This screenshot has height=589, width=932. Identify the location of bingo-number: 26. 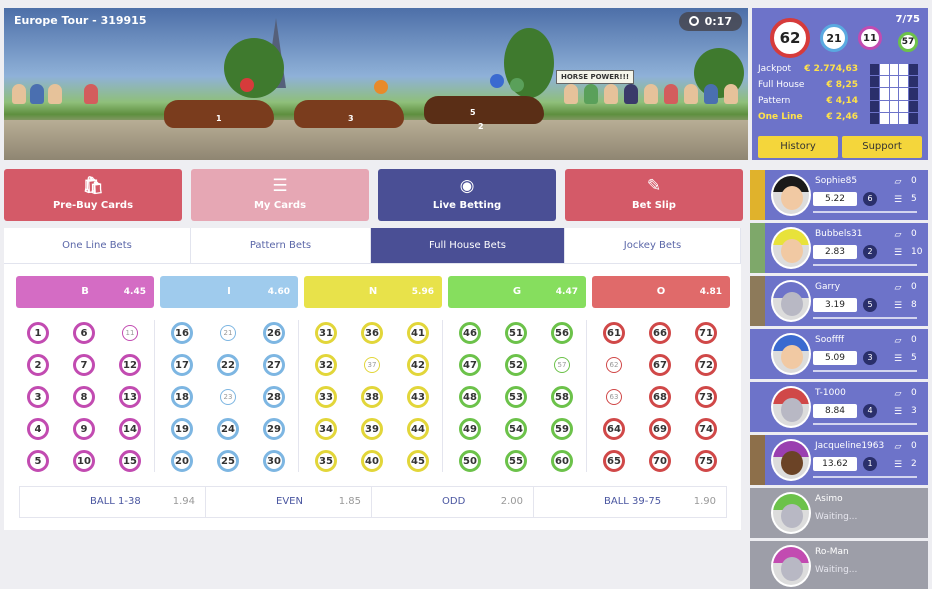
(274, 333).